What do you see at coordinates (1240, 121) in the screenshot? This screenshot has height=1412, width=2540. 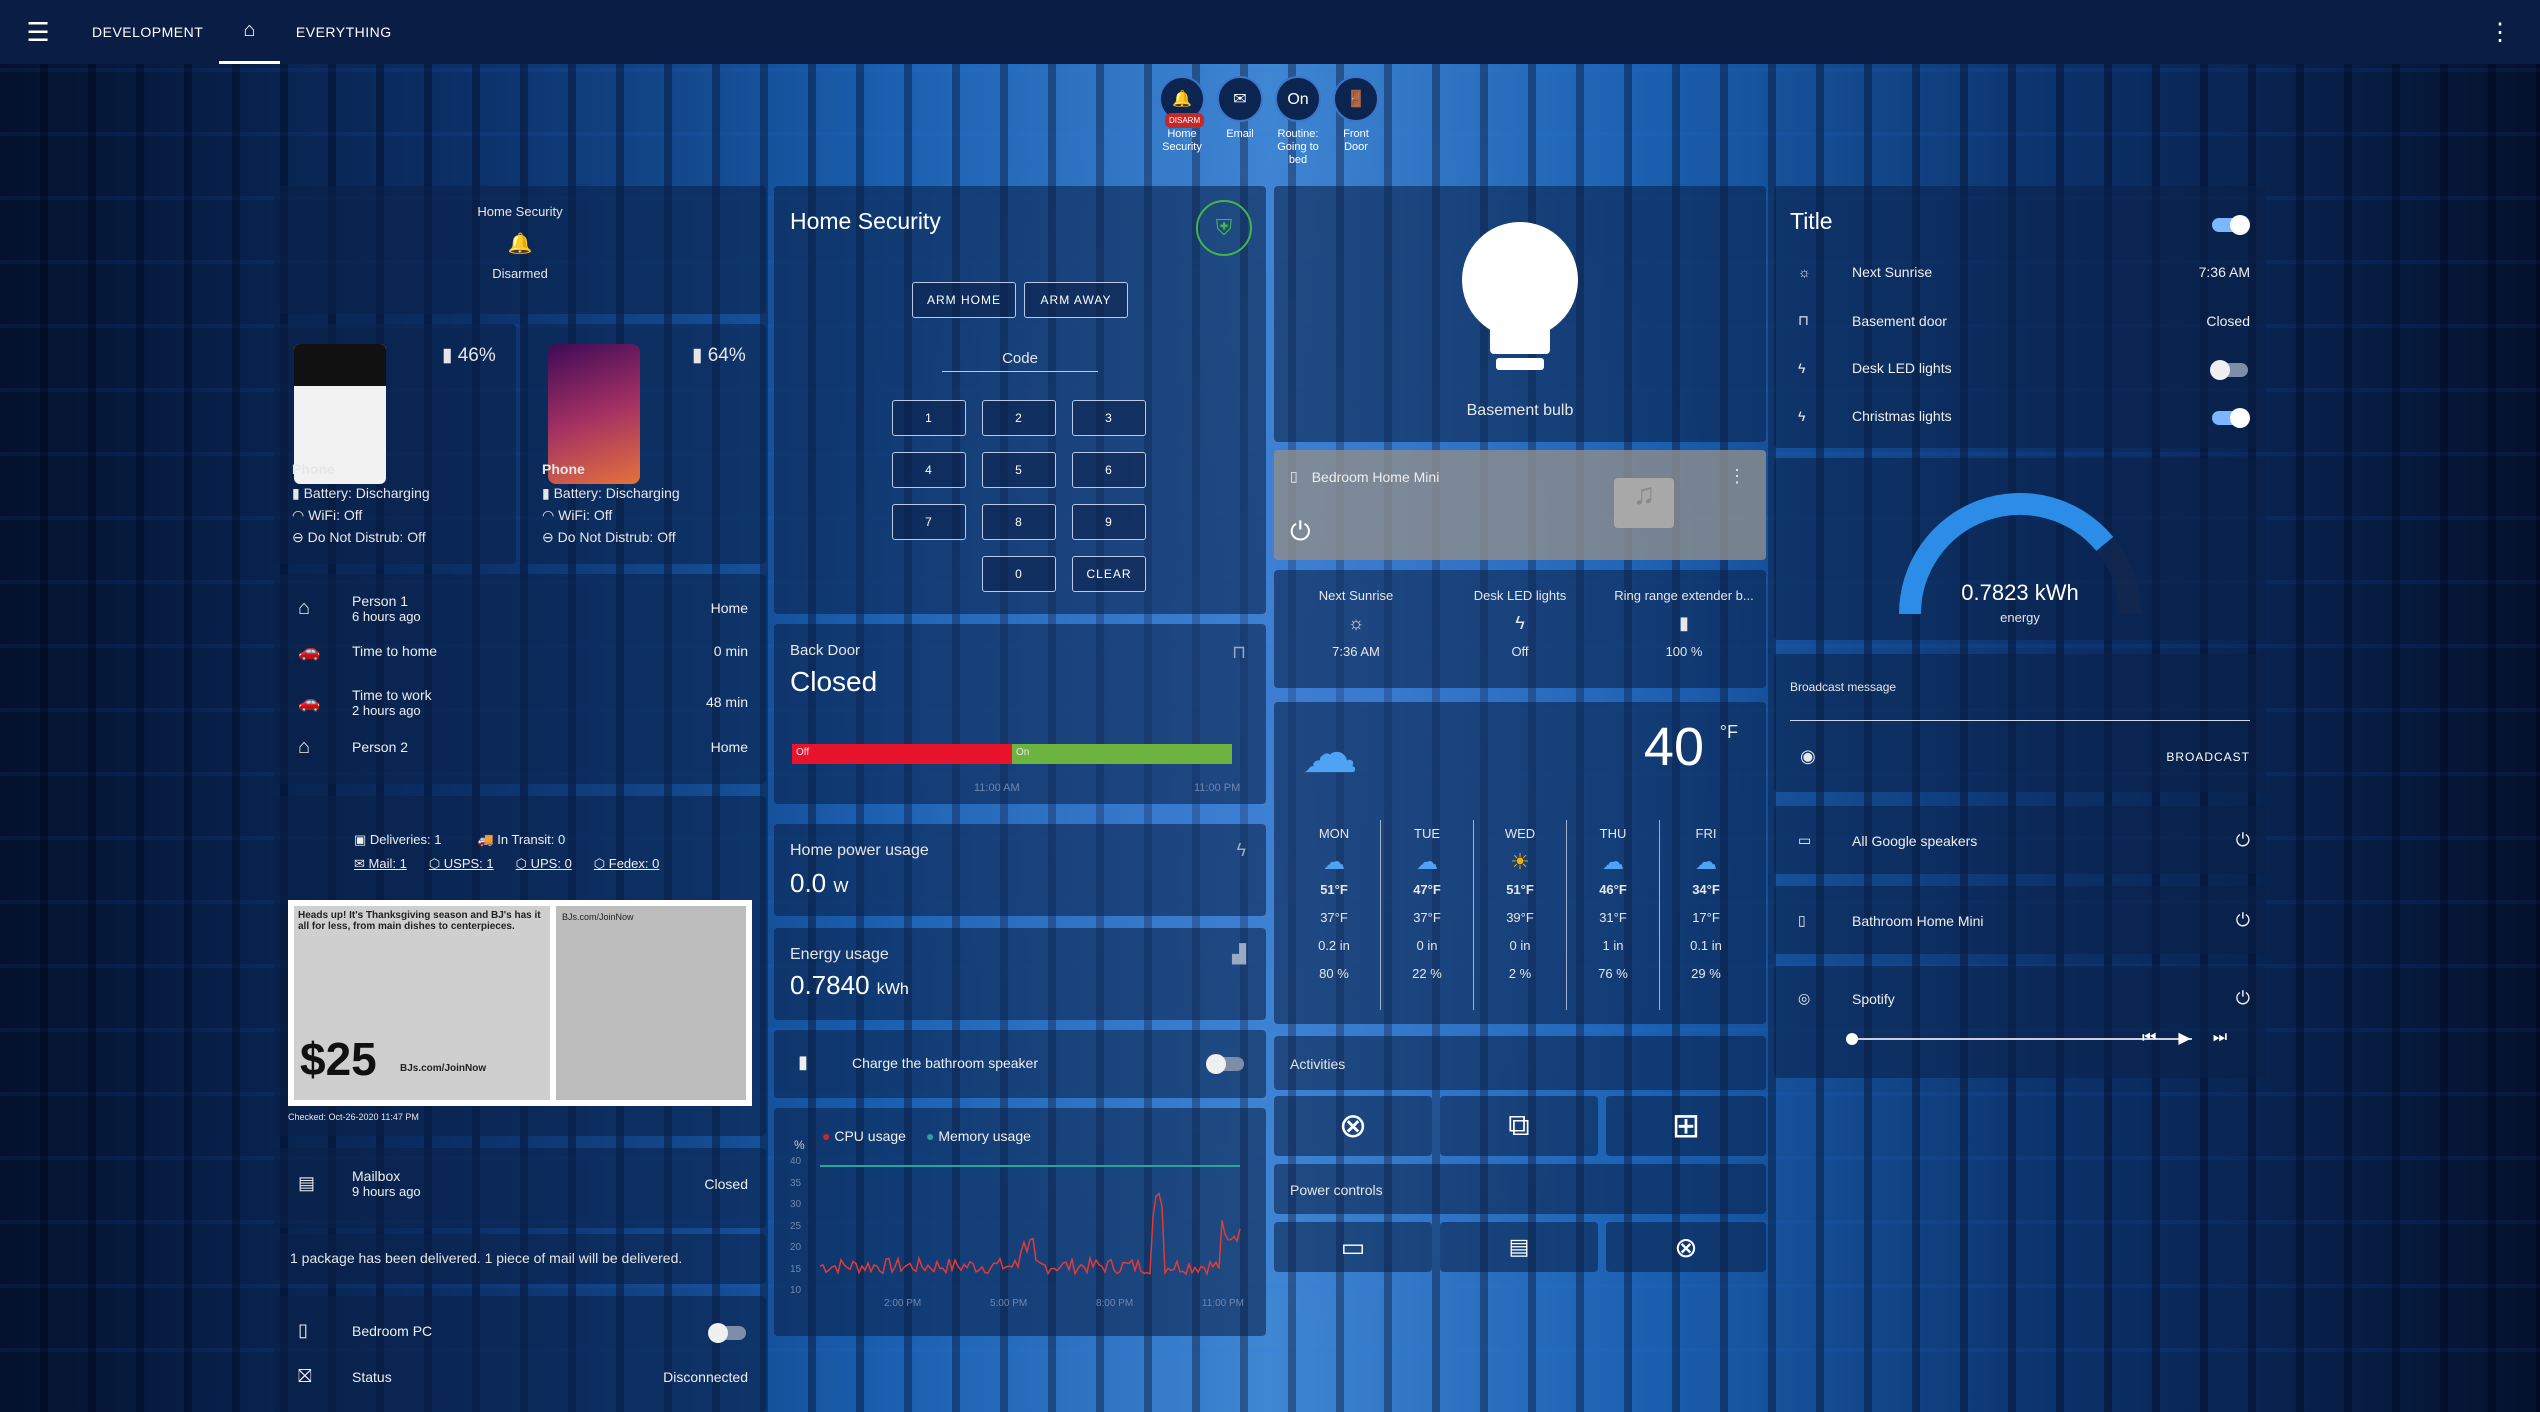 I see `badge-email: ✉ Email` at bounding box center [1240, 121].